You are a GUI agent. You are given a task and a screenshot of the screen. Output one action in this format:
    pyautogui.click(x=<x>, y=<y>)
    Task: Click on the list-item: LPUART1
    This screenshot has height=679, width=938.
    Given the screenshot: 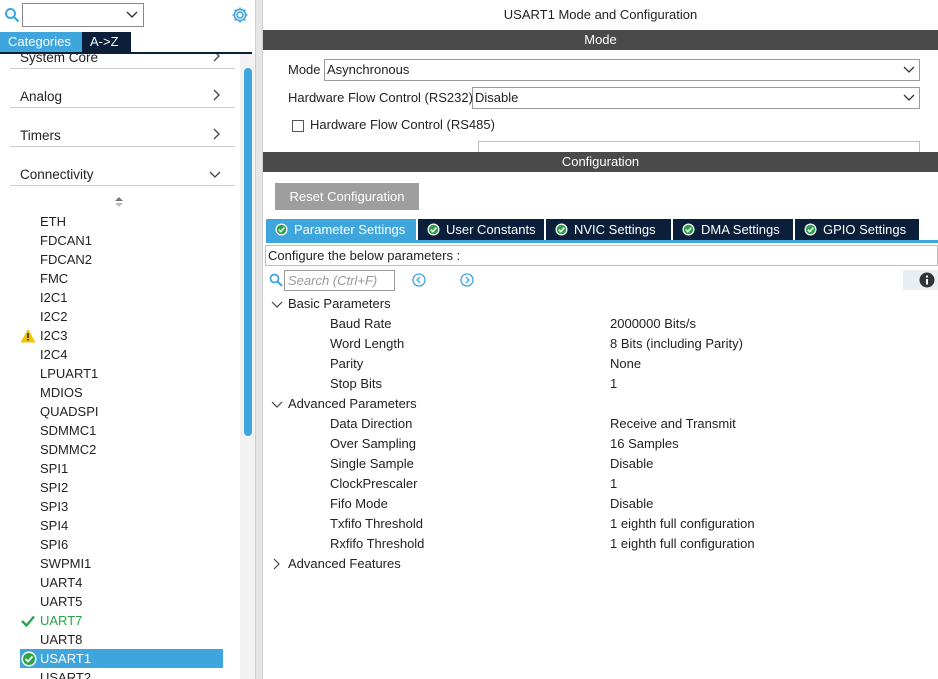 What is the action you would take?
    pyautogui.click(x=69, y=373)
    